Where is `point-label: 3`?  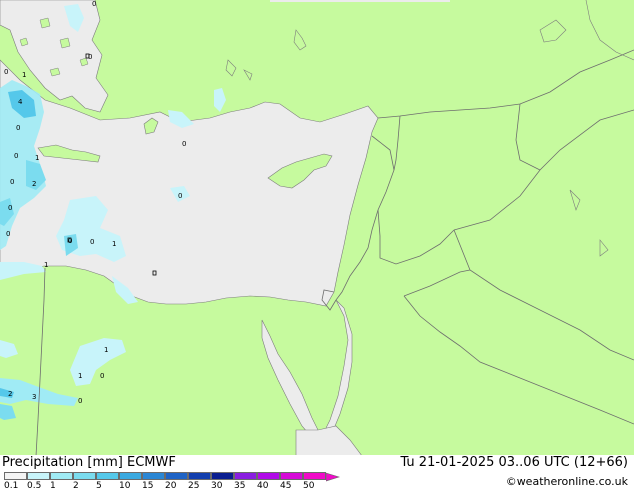
point-label: 3 is located at coordinates (34, 397).